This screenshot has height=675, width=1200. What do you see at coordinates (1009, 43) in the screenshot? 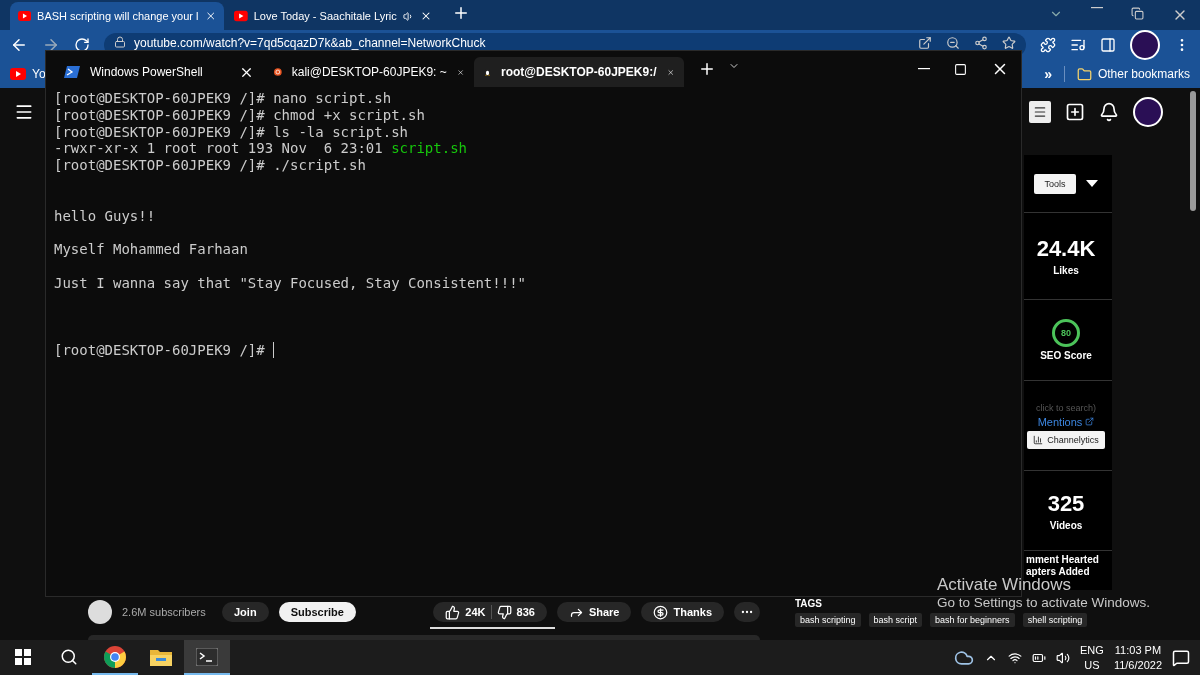
I see `star-icon` at bounding box center [1009, 43].